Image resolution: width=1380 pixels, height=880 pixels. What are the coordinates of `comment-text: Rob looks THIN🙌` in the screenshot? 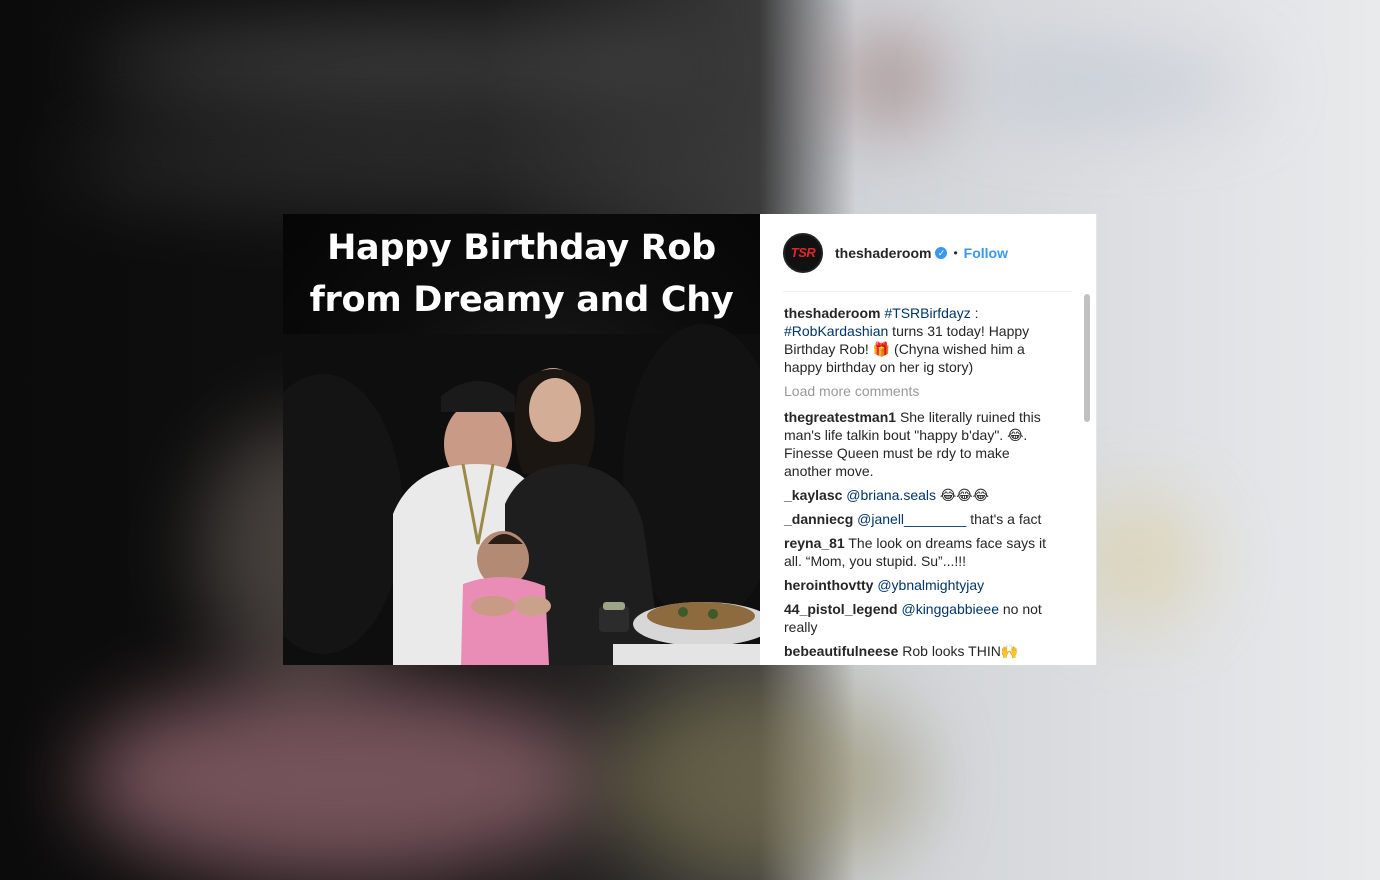 It's located at (960, 651).